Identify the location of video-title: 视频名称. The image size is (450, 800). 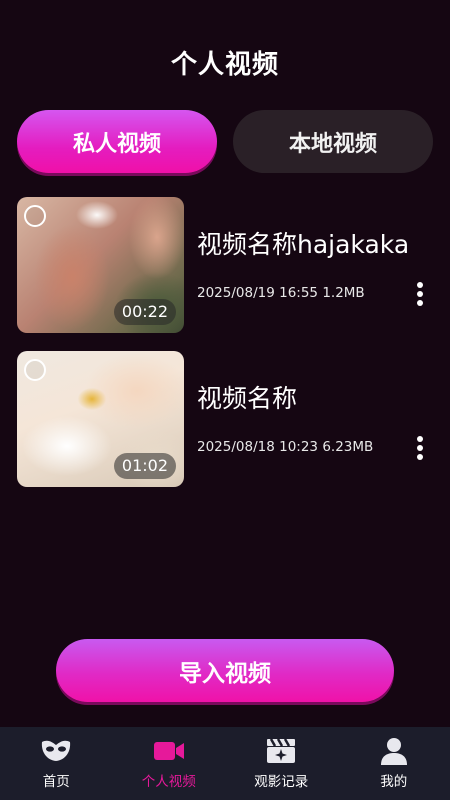
(247, 398).